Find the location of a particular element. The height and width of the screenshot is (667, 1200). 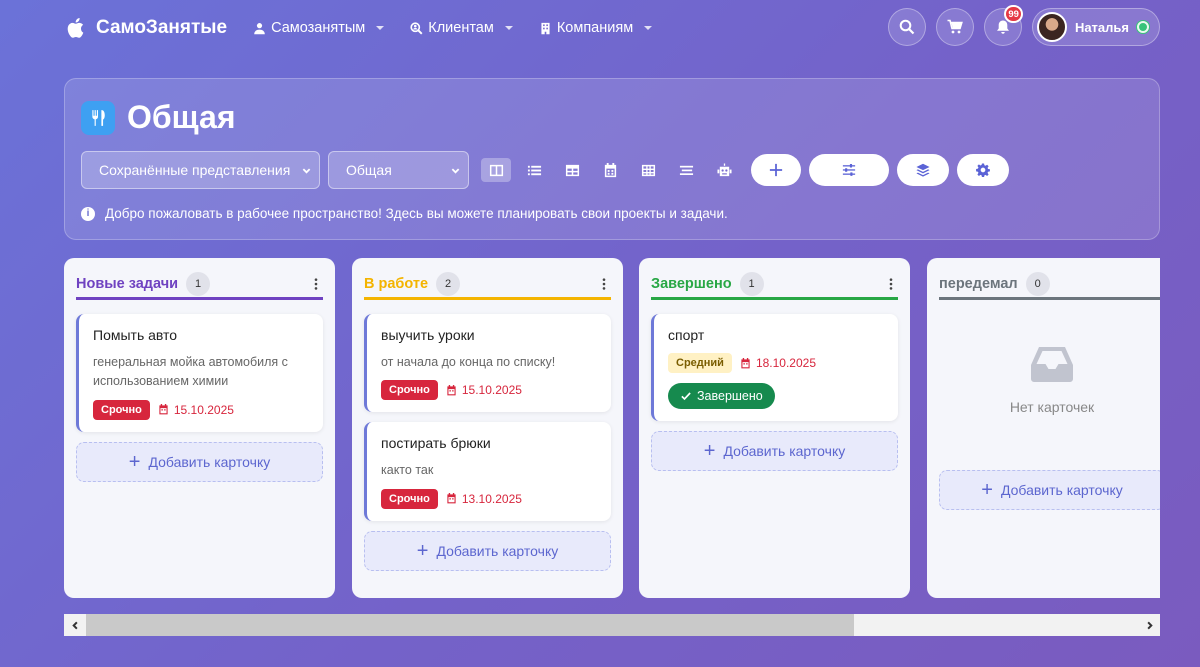

layers-button is located at coordinates (923, 170).